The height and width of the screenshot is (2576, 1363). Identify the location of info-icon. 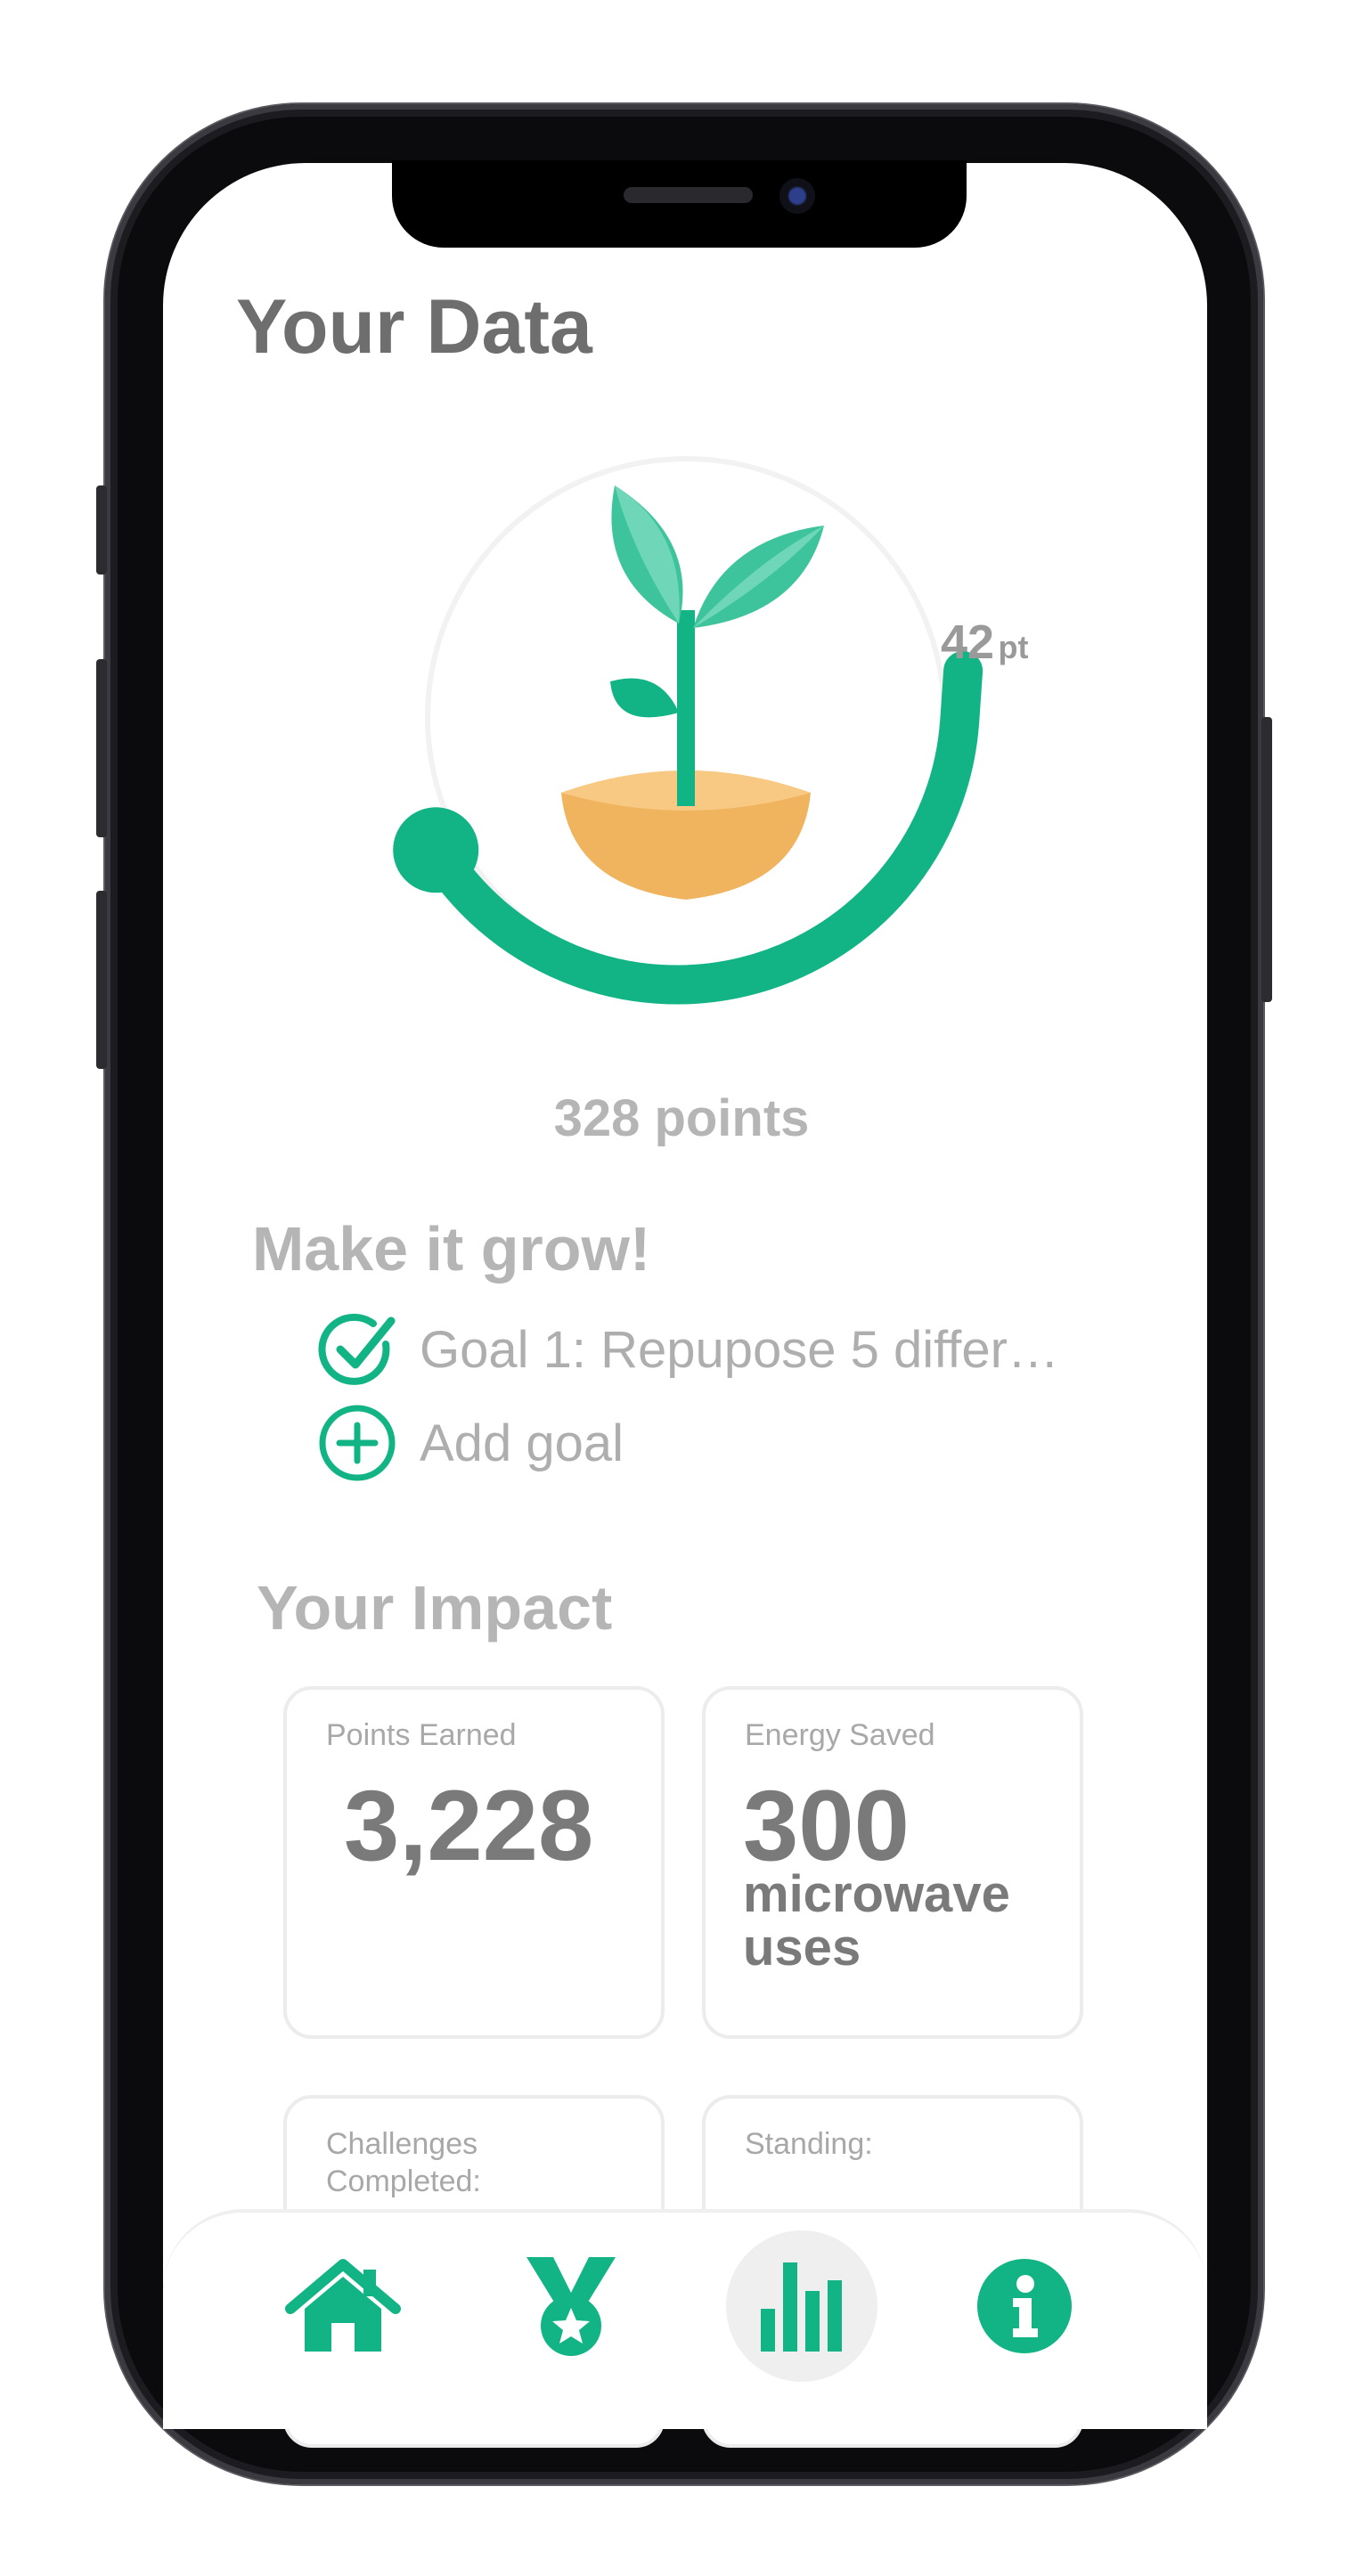
(1025, 2306).